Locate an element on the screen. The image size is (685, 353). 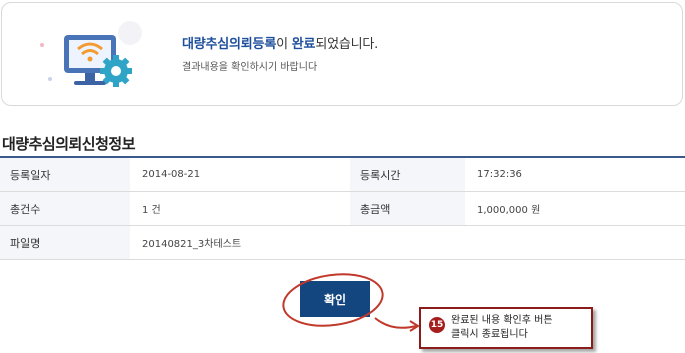
annotation-callout: 15 완료된 내용 확인후 버튼 클릭시 종료됩니다 is located at coordinates (506, 328).